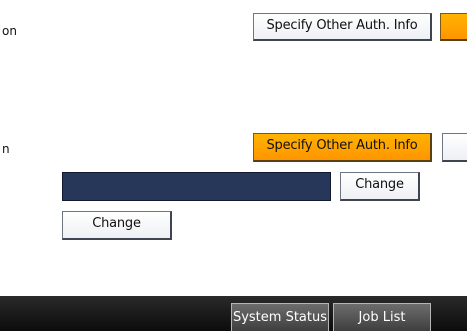 The height and width of the screenshot is (332, 467). I want to click on job-list-button: Job List, so click(382, 317).